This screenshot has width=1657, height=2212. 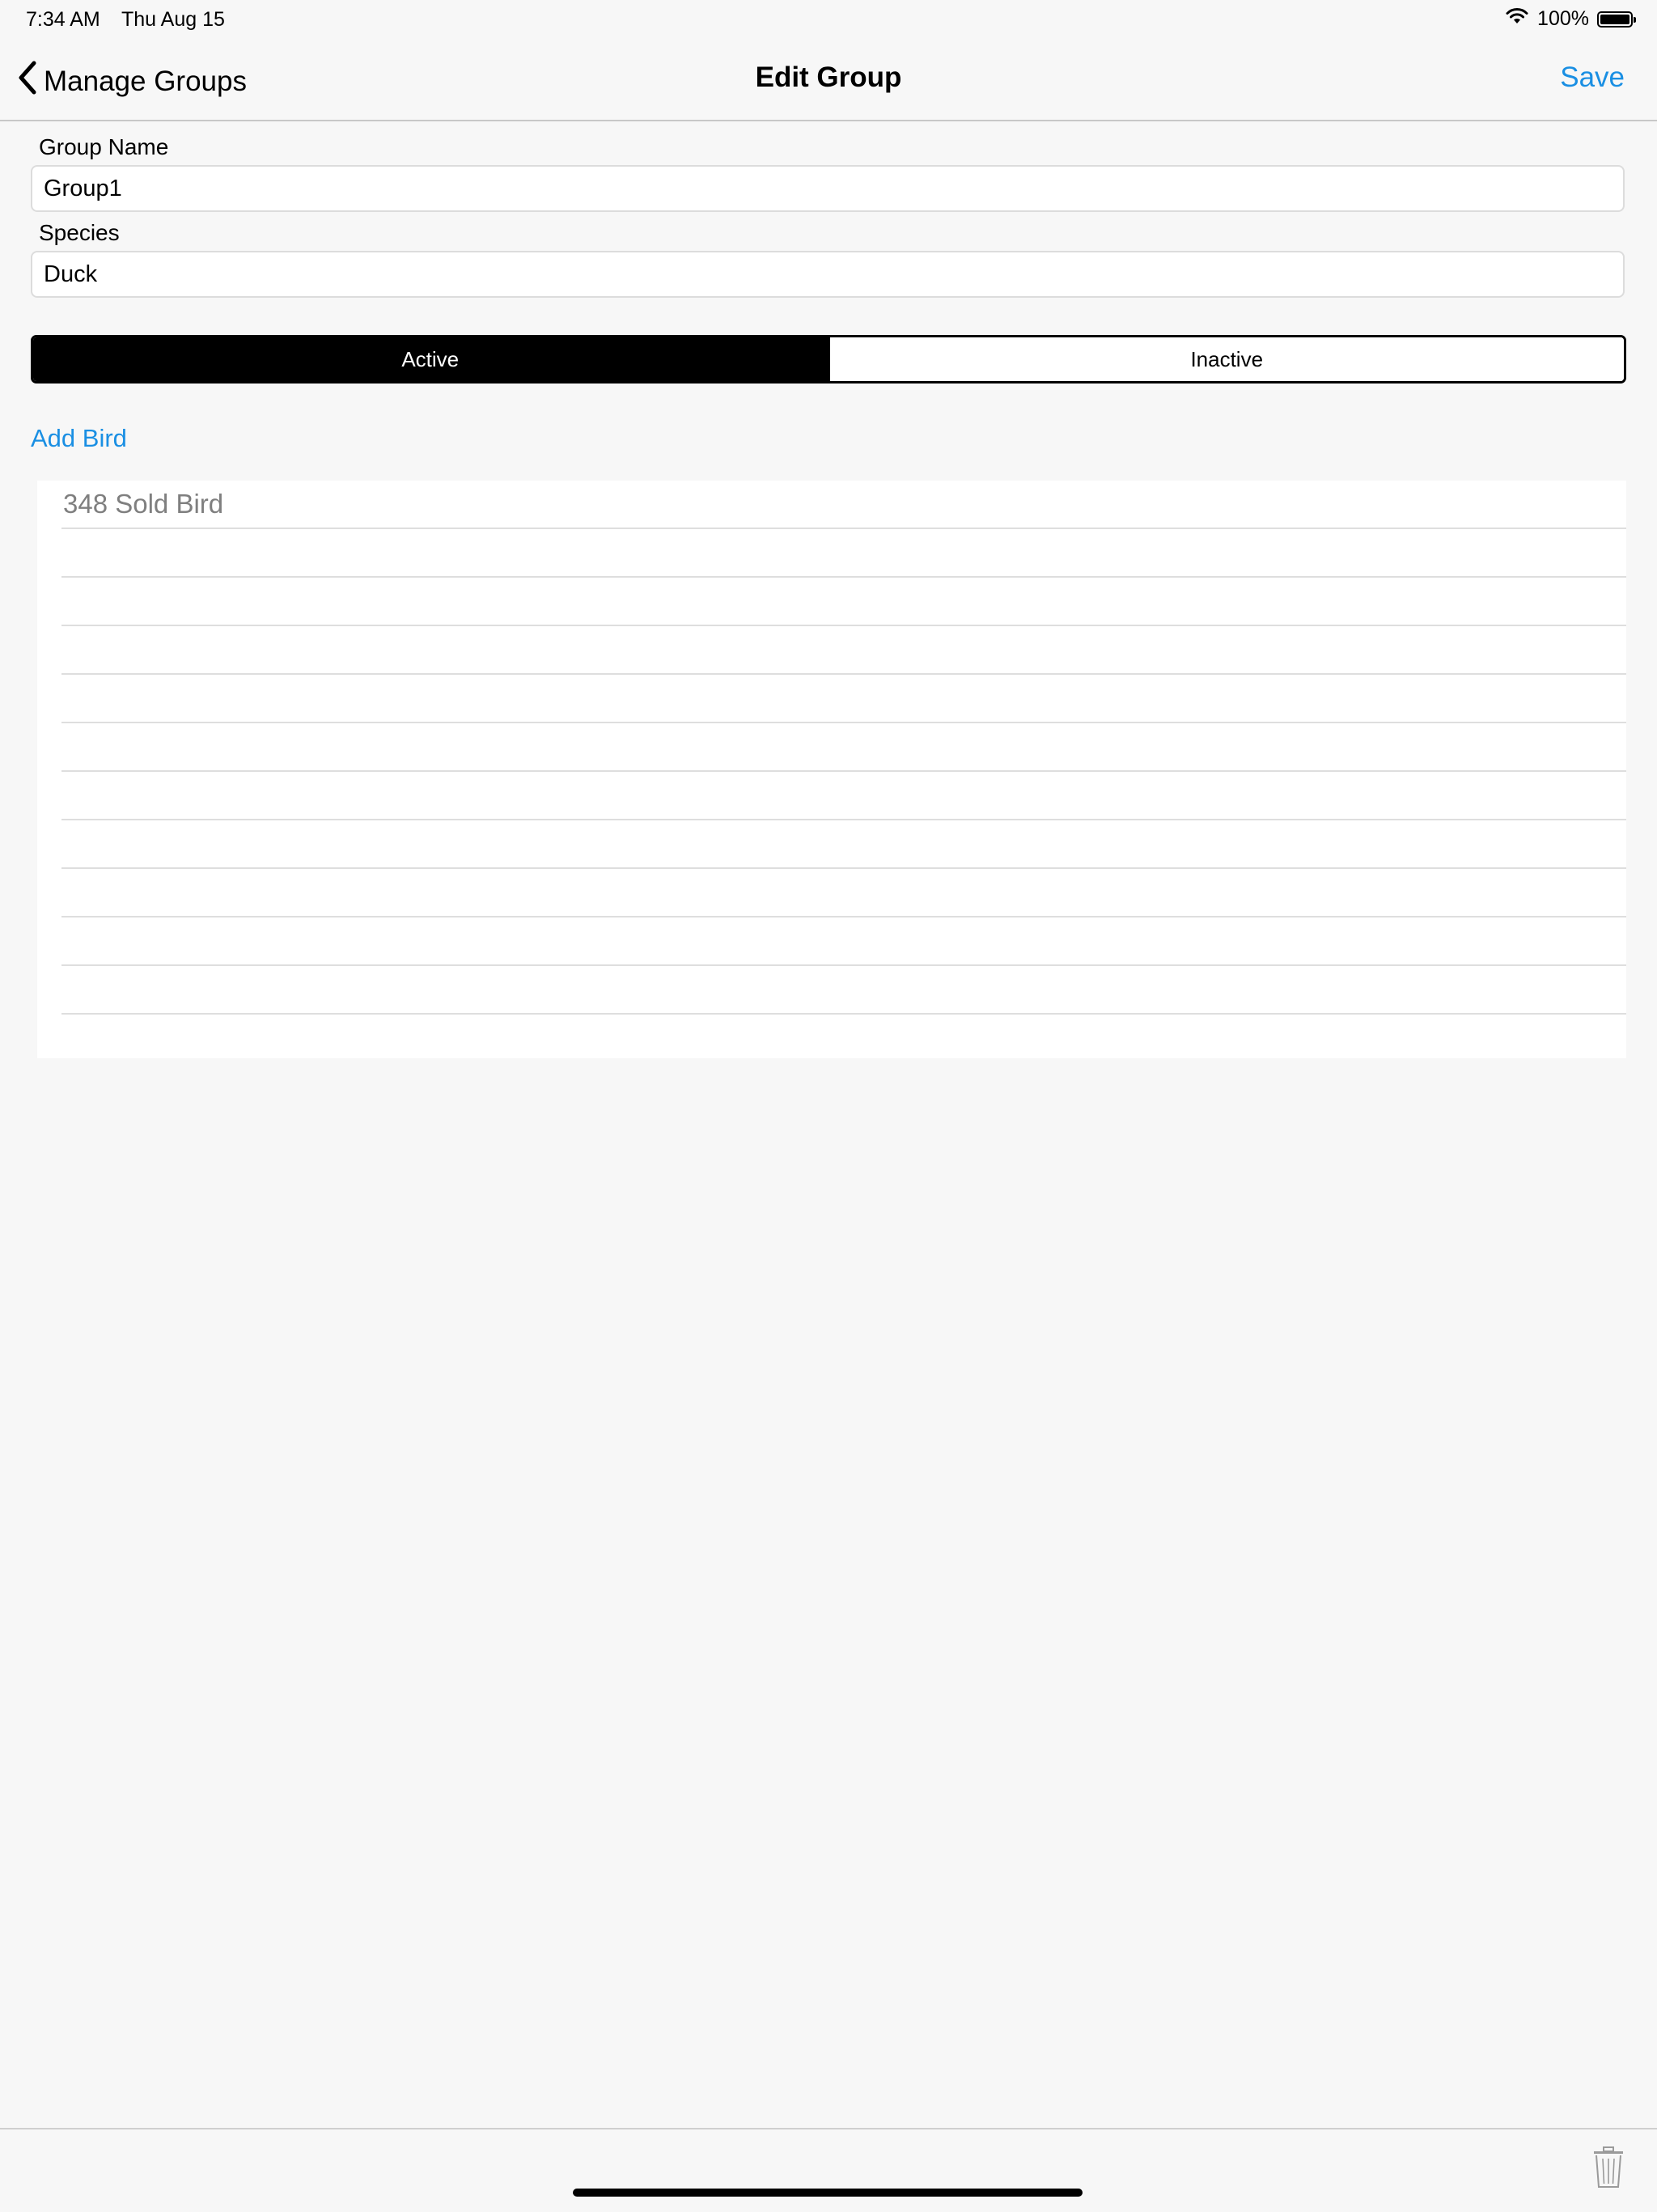 What do you see at coordinates (104, 146) in the screenshot?
I see `group-name-label: Group Name` at bounding box center [104, 146].